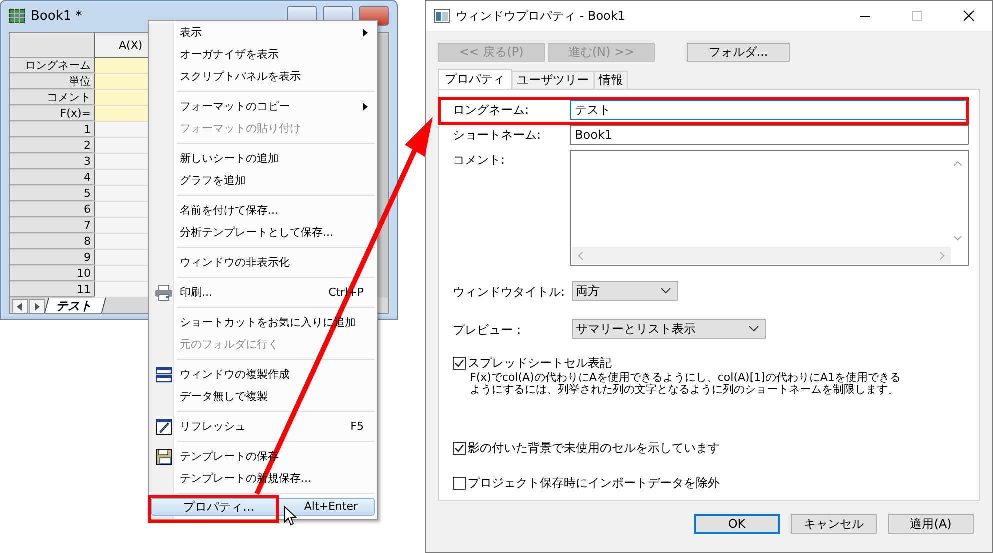  I want to click on row-number: 5, so click(52, 193).